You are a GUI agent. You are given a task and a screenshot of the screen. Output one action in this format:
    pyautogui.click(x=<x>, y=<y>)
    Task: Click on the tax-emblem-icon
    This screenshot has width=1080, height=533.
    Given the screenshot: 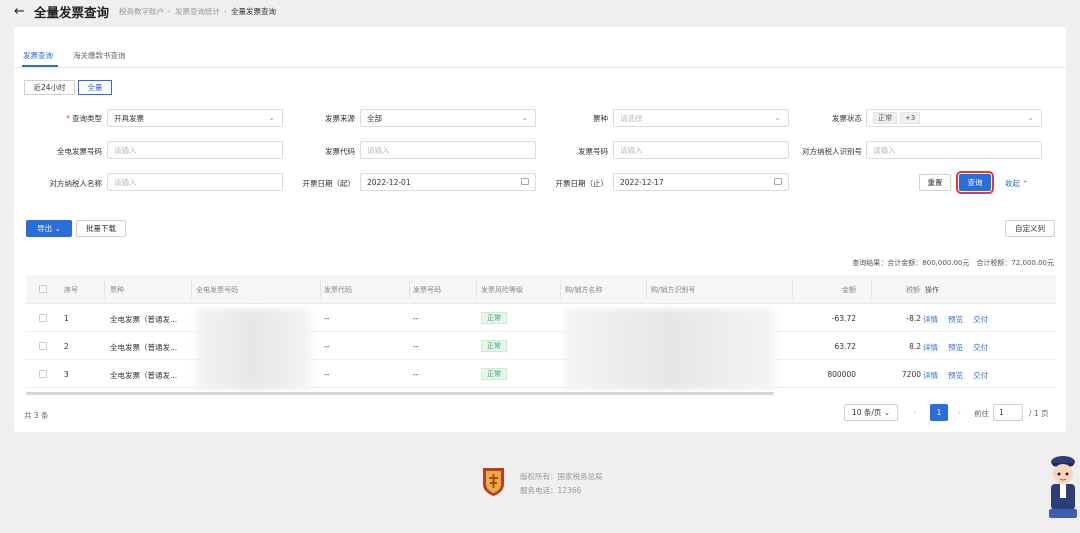 What is the action you would take?
    pyautogui.click(x=493, y=482)
    